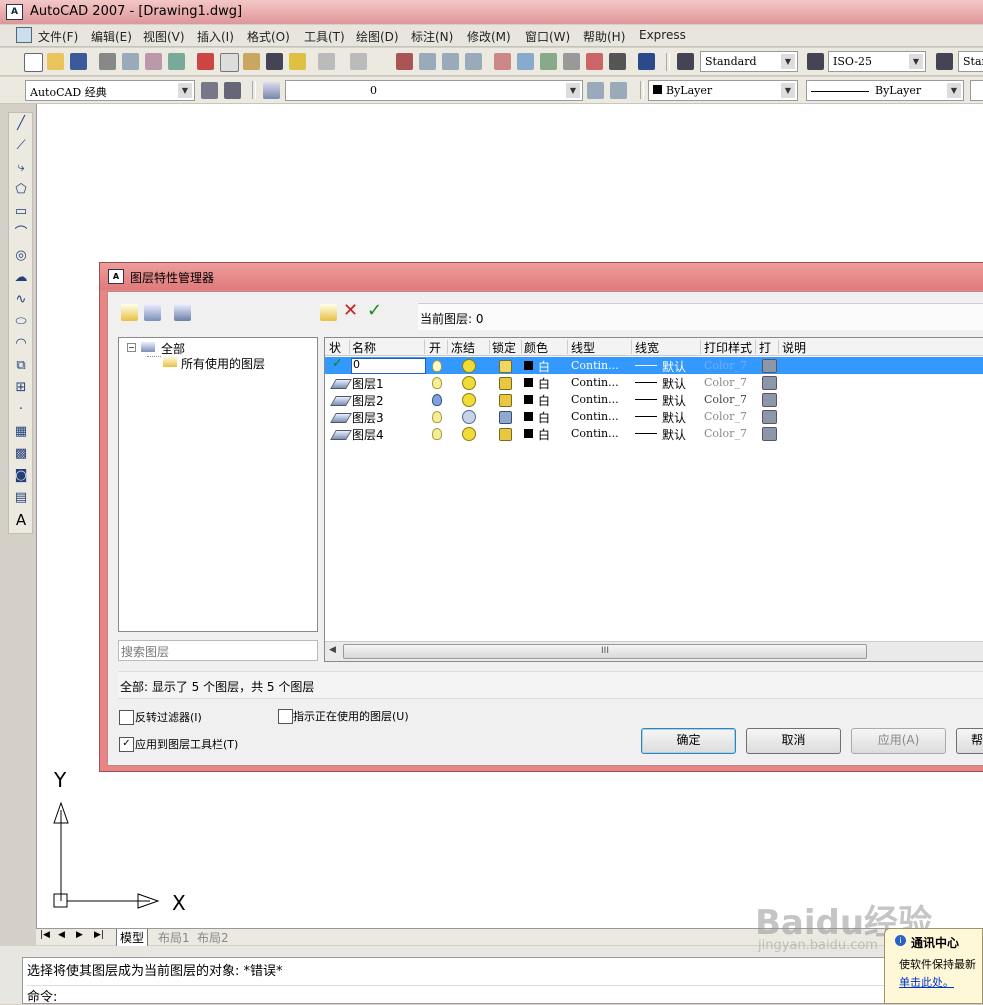 Image resolution: width=983 pixels, height=1005 pixels. What do you see at coordinates (368, 383) in the screenshot?
I see `layer-name: 图层1` at bounding box center [368, 383].